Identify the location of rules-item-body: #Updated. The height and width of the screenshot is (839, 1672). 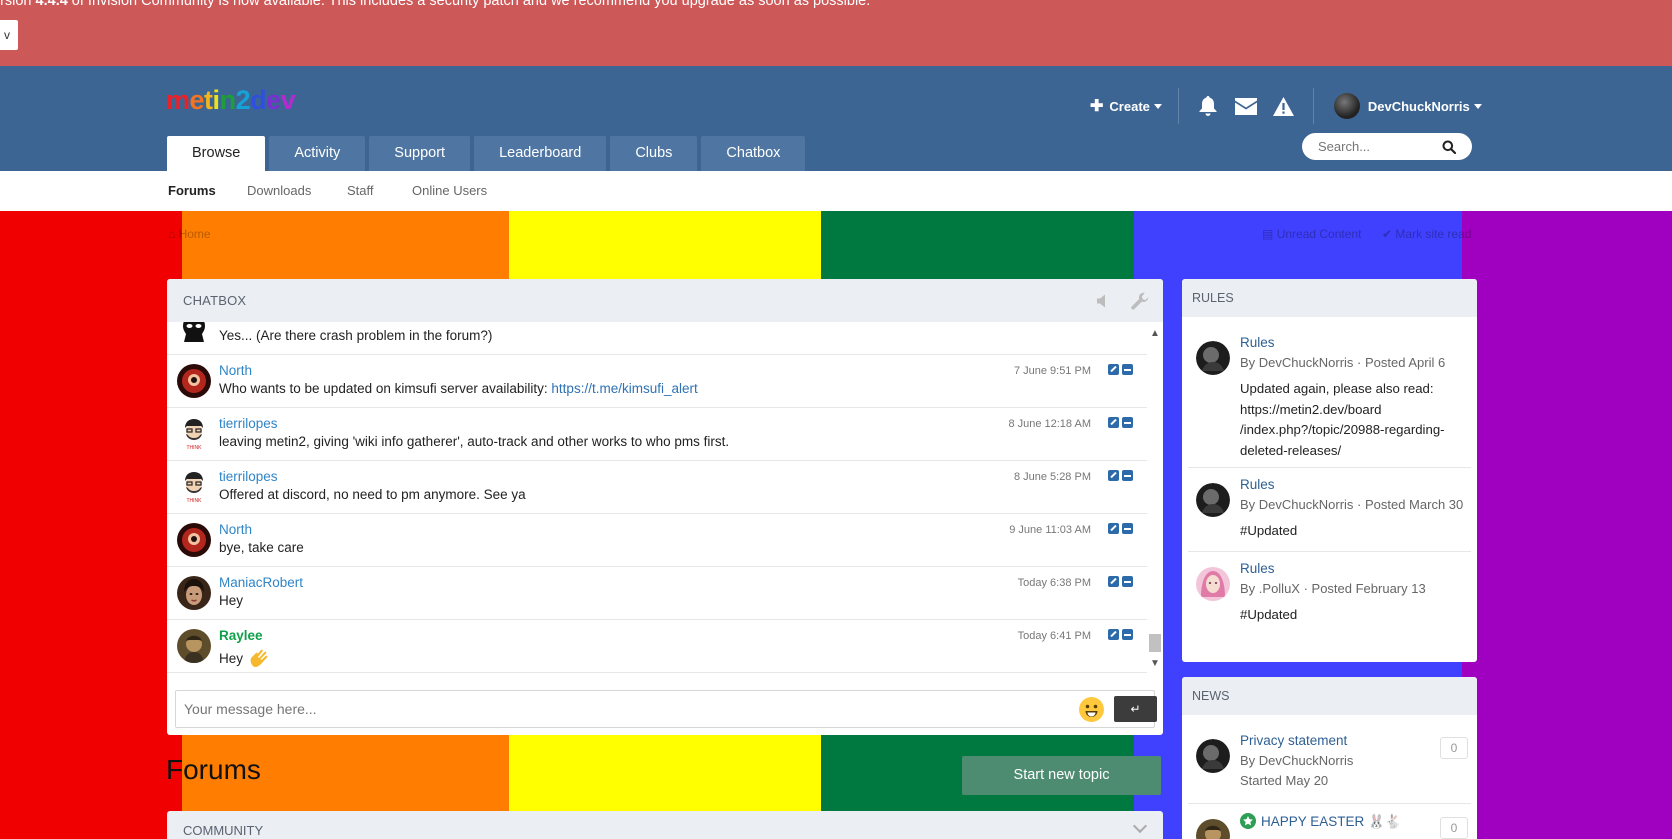
(1269, 530).